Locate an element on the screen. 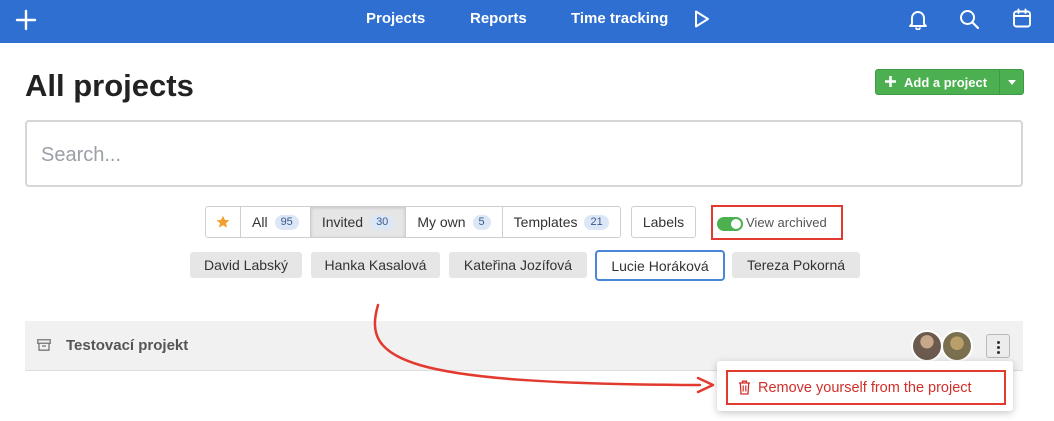 This screenshot has height=421, width=1054. top-navigation-bar: Projects Reports Time tracking is located at coordinates (527, 21).